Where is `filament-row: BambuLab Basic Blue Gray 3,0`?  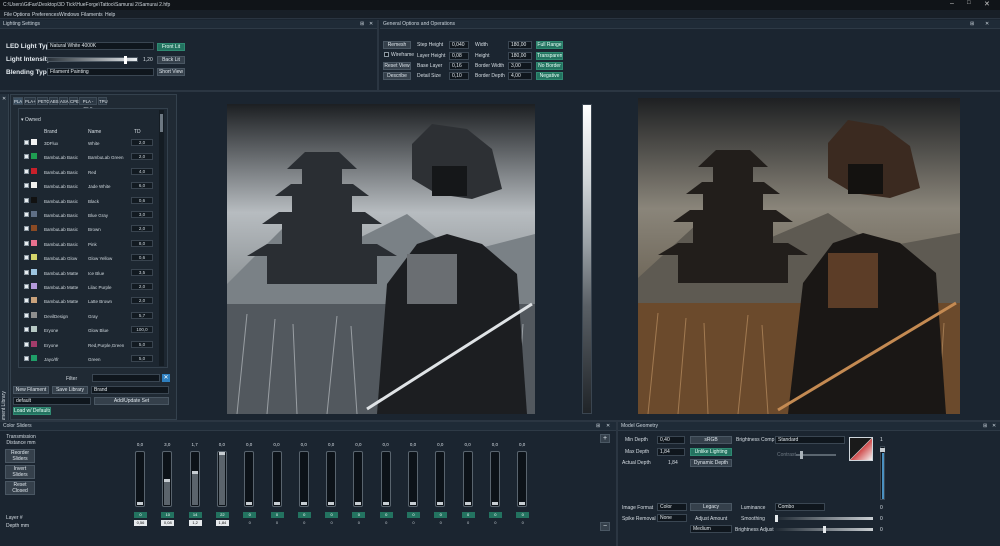 filament-row: BambuLab Basic Blue Gray 3,0 is located at coordinates (89, 216).